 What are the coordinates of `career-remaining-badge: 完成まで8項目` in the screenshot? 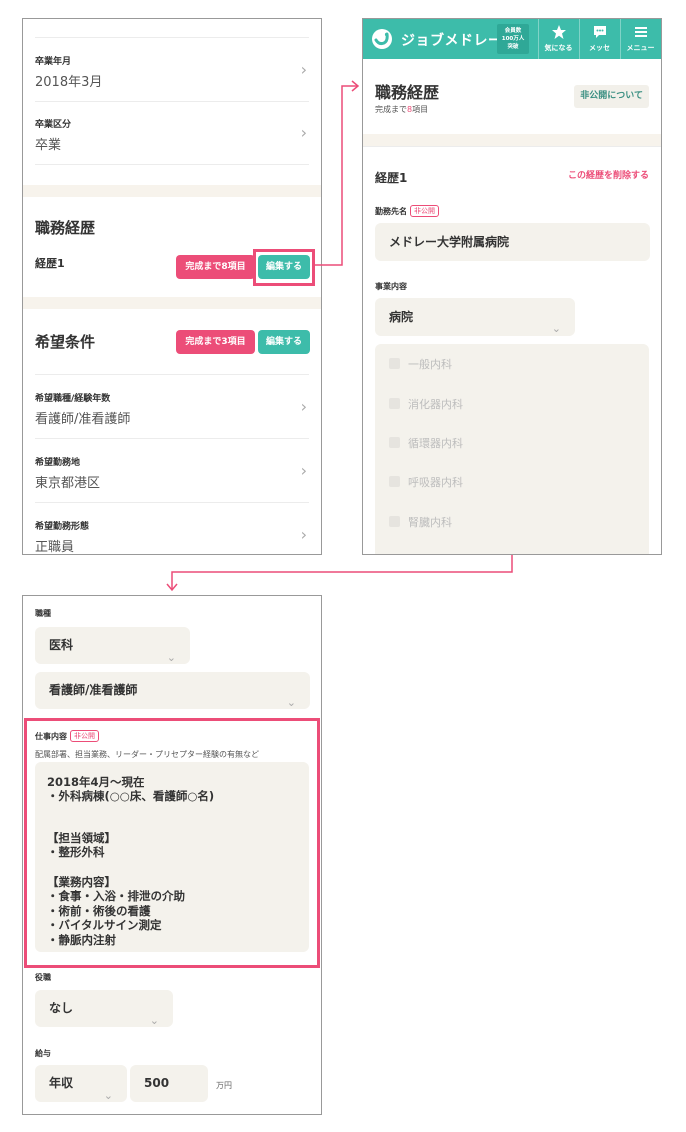 It's located at (215, 267).